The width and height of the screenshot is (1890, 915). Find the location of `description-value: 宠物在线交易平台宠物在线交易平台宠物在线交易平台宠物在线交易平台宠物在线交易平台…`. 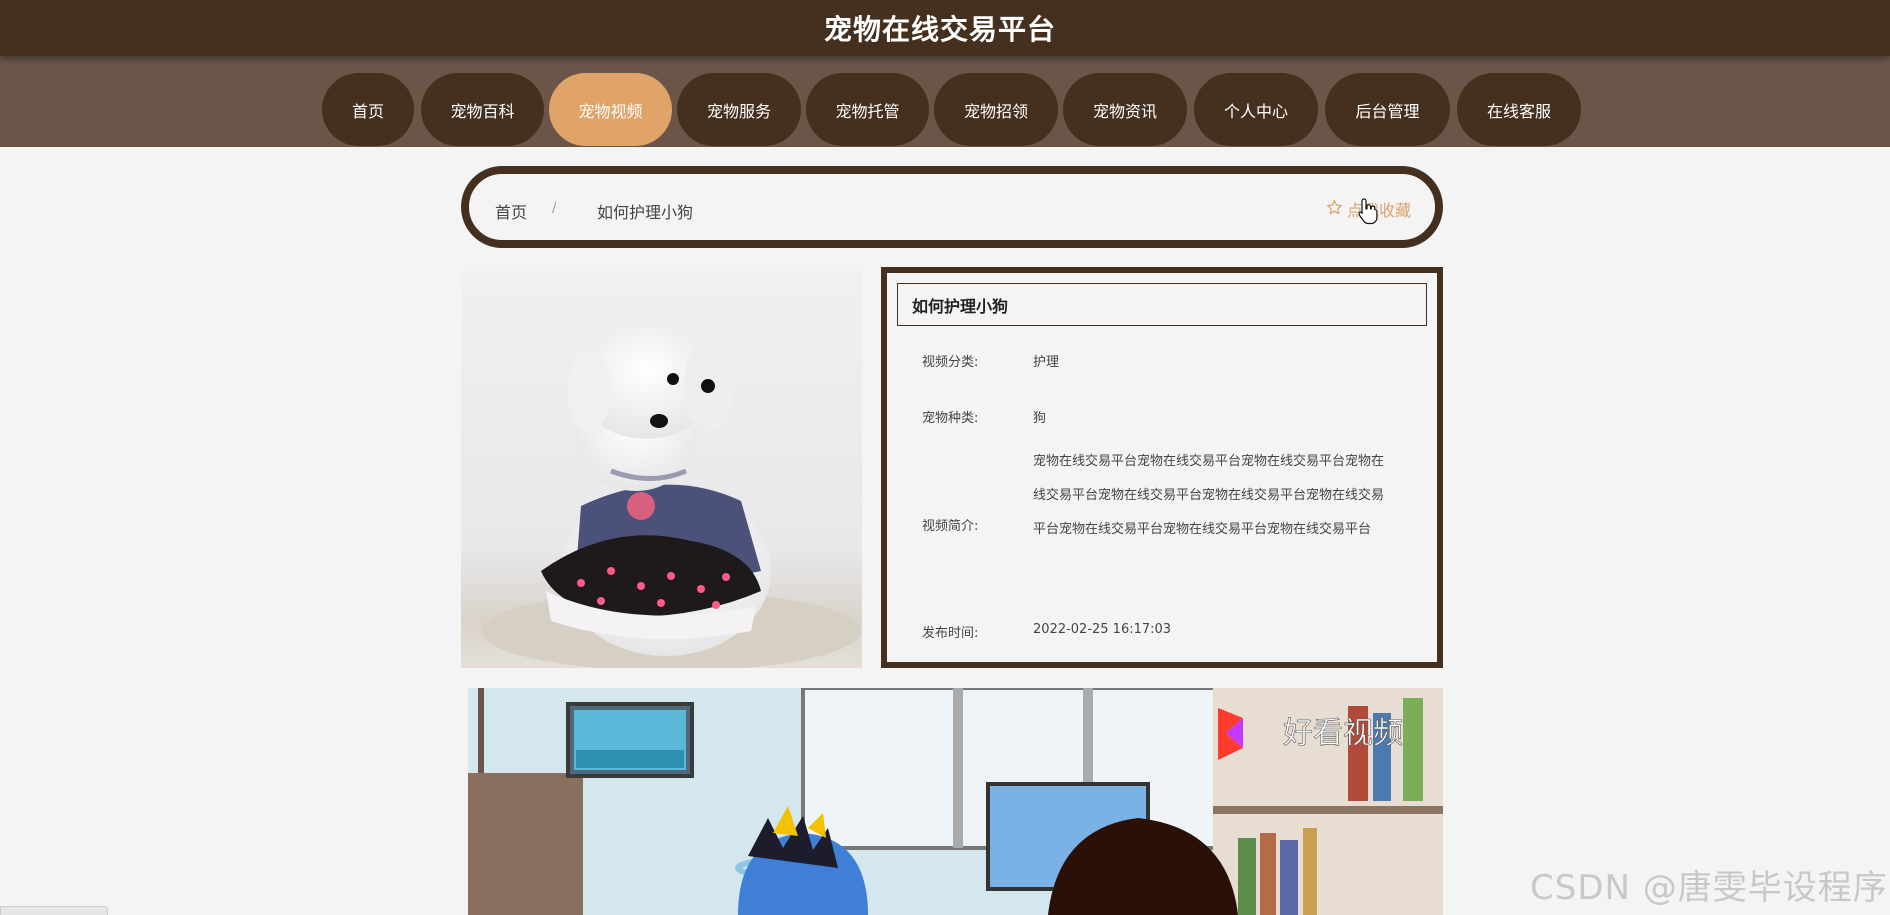

description-value: 宠物在线交易平台宠物在线交易平台宠物在线交易平台宠物在线交易平台宠物在线交易平台… is located at coordinates (1209, 495).